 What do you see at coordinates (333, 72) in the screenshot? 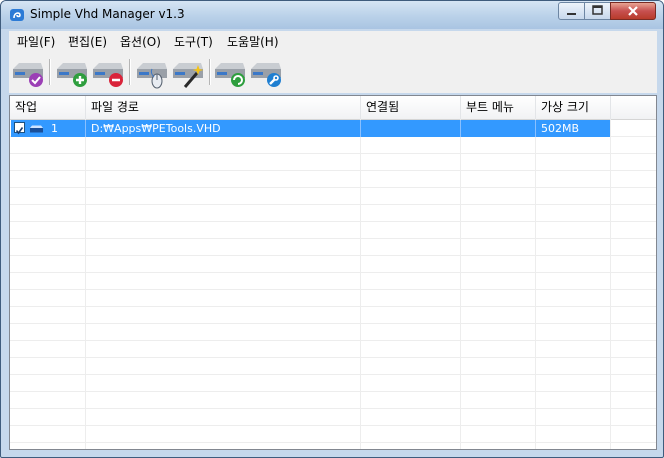
I see `toolbar` at bounding box center [333, 72].